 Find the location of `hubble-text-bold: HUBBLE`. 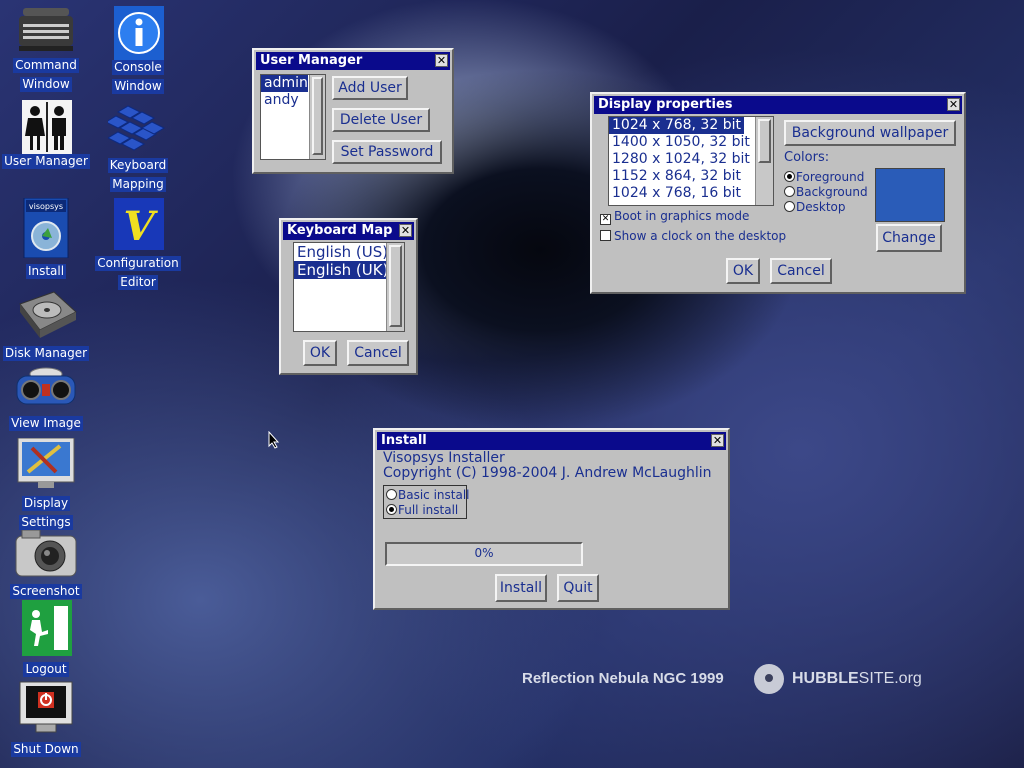

hubble-text-bold: HUBBLE is located at coordinates (825, 678).